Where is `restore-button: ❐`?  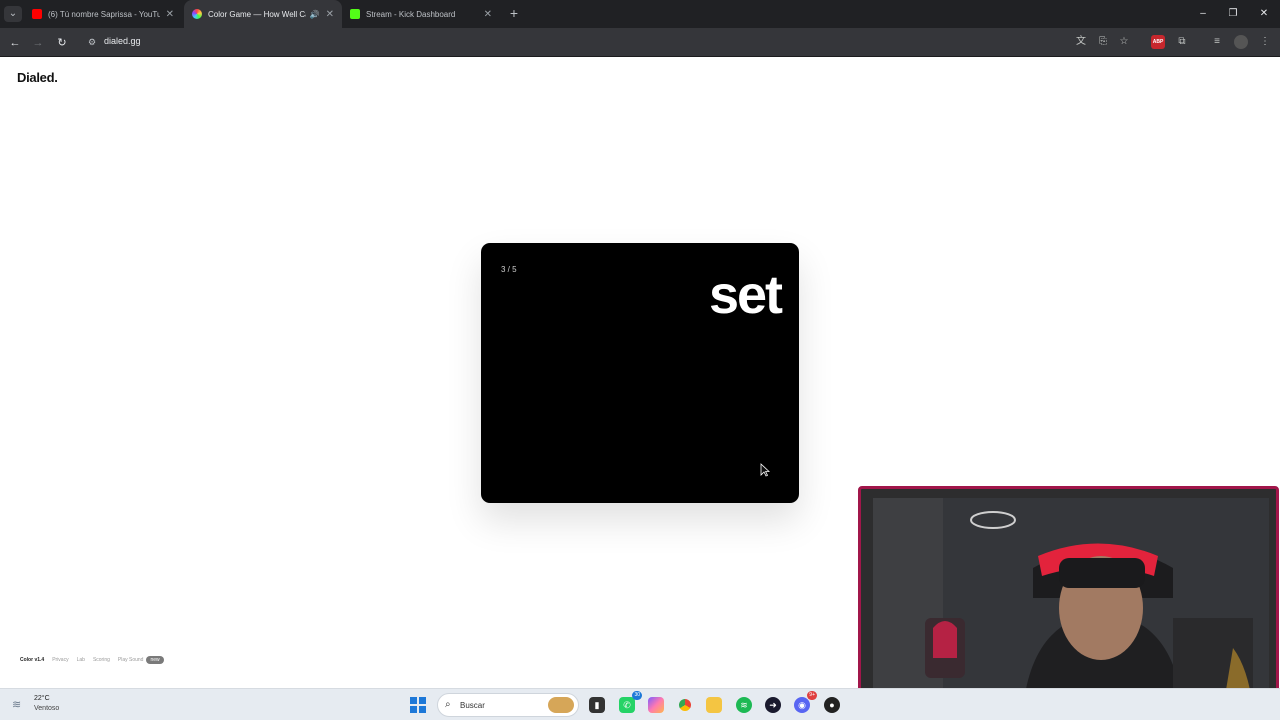
restore-button: ❐ is located at coordinates (1233, 14).